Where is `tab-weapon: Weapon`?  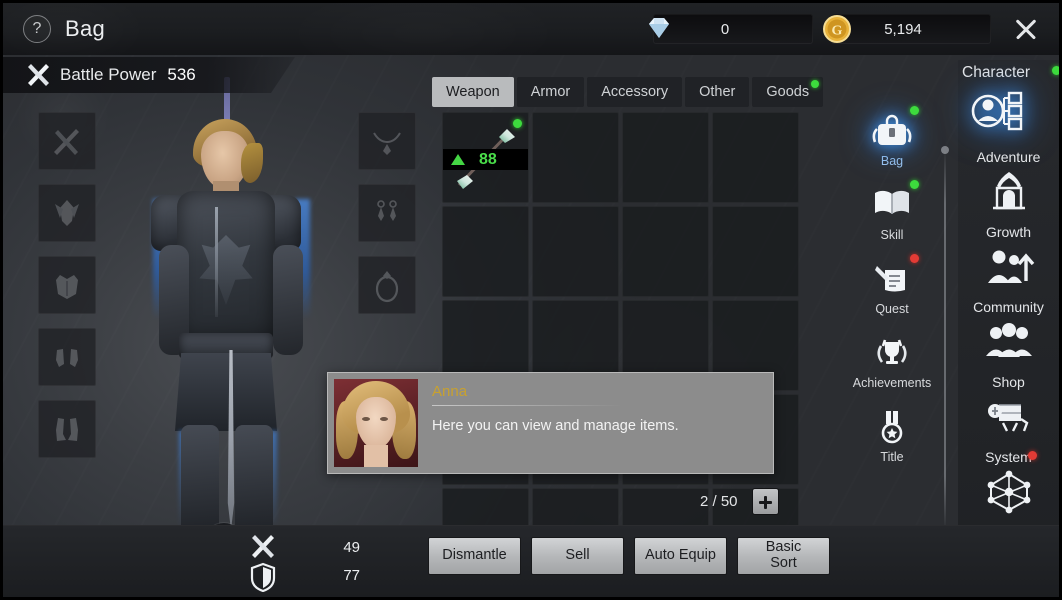
tab-weapon: Weapon is located at coordinates (473, 92).